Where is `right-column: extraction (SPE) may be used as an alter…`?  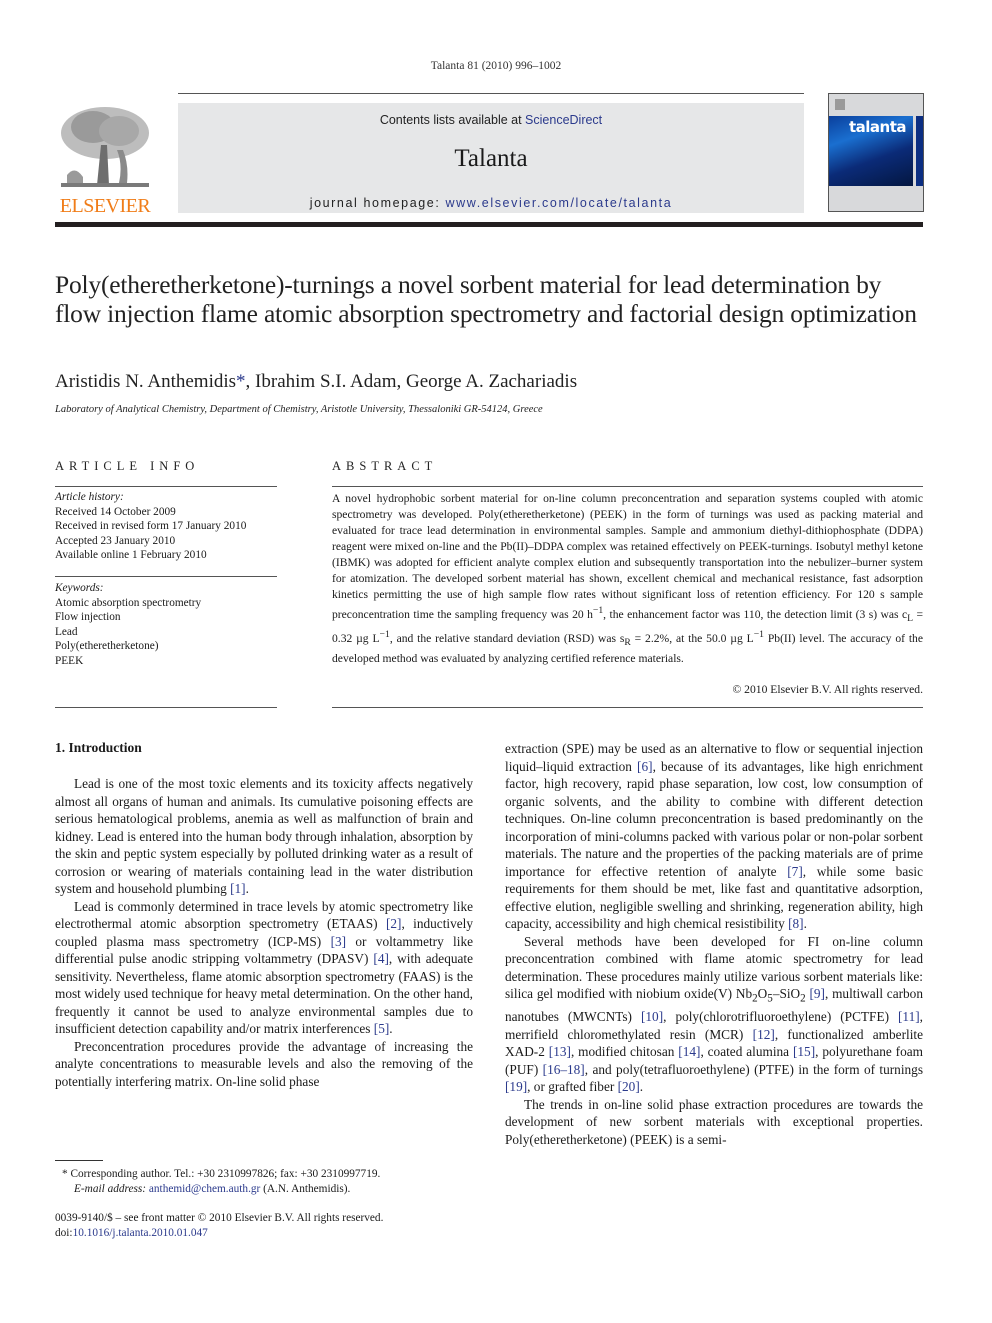
right-column: extraction (SPE) may be used as an alter… is located at coordinates (714, 944).